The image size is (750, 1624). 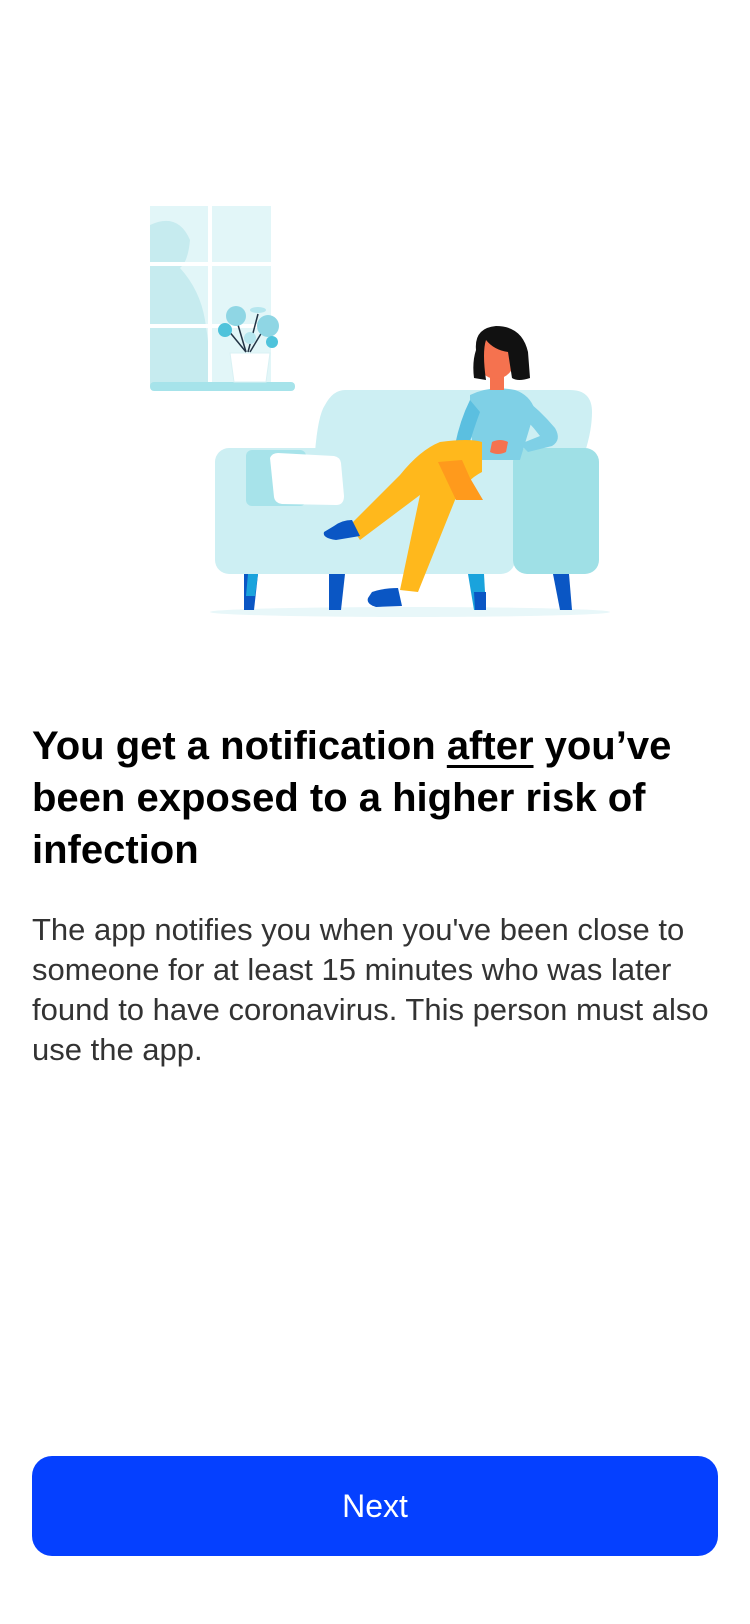 What do you see at coordinates (410, 612) in the screenshot?
I see `floor-shadow` at bounding box center [410, 612].